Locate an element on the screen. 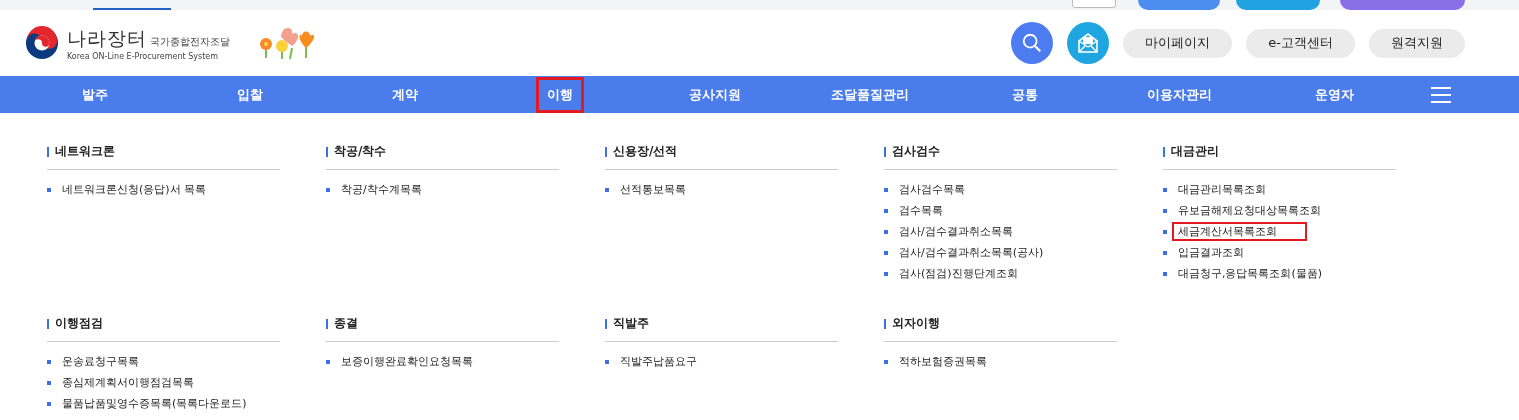  envelope-icon is located at coordinates (1088, 43).